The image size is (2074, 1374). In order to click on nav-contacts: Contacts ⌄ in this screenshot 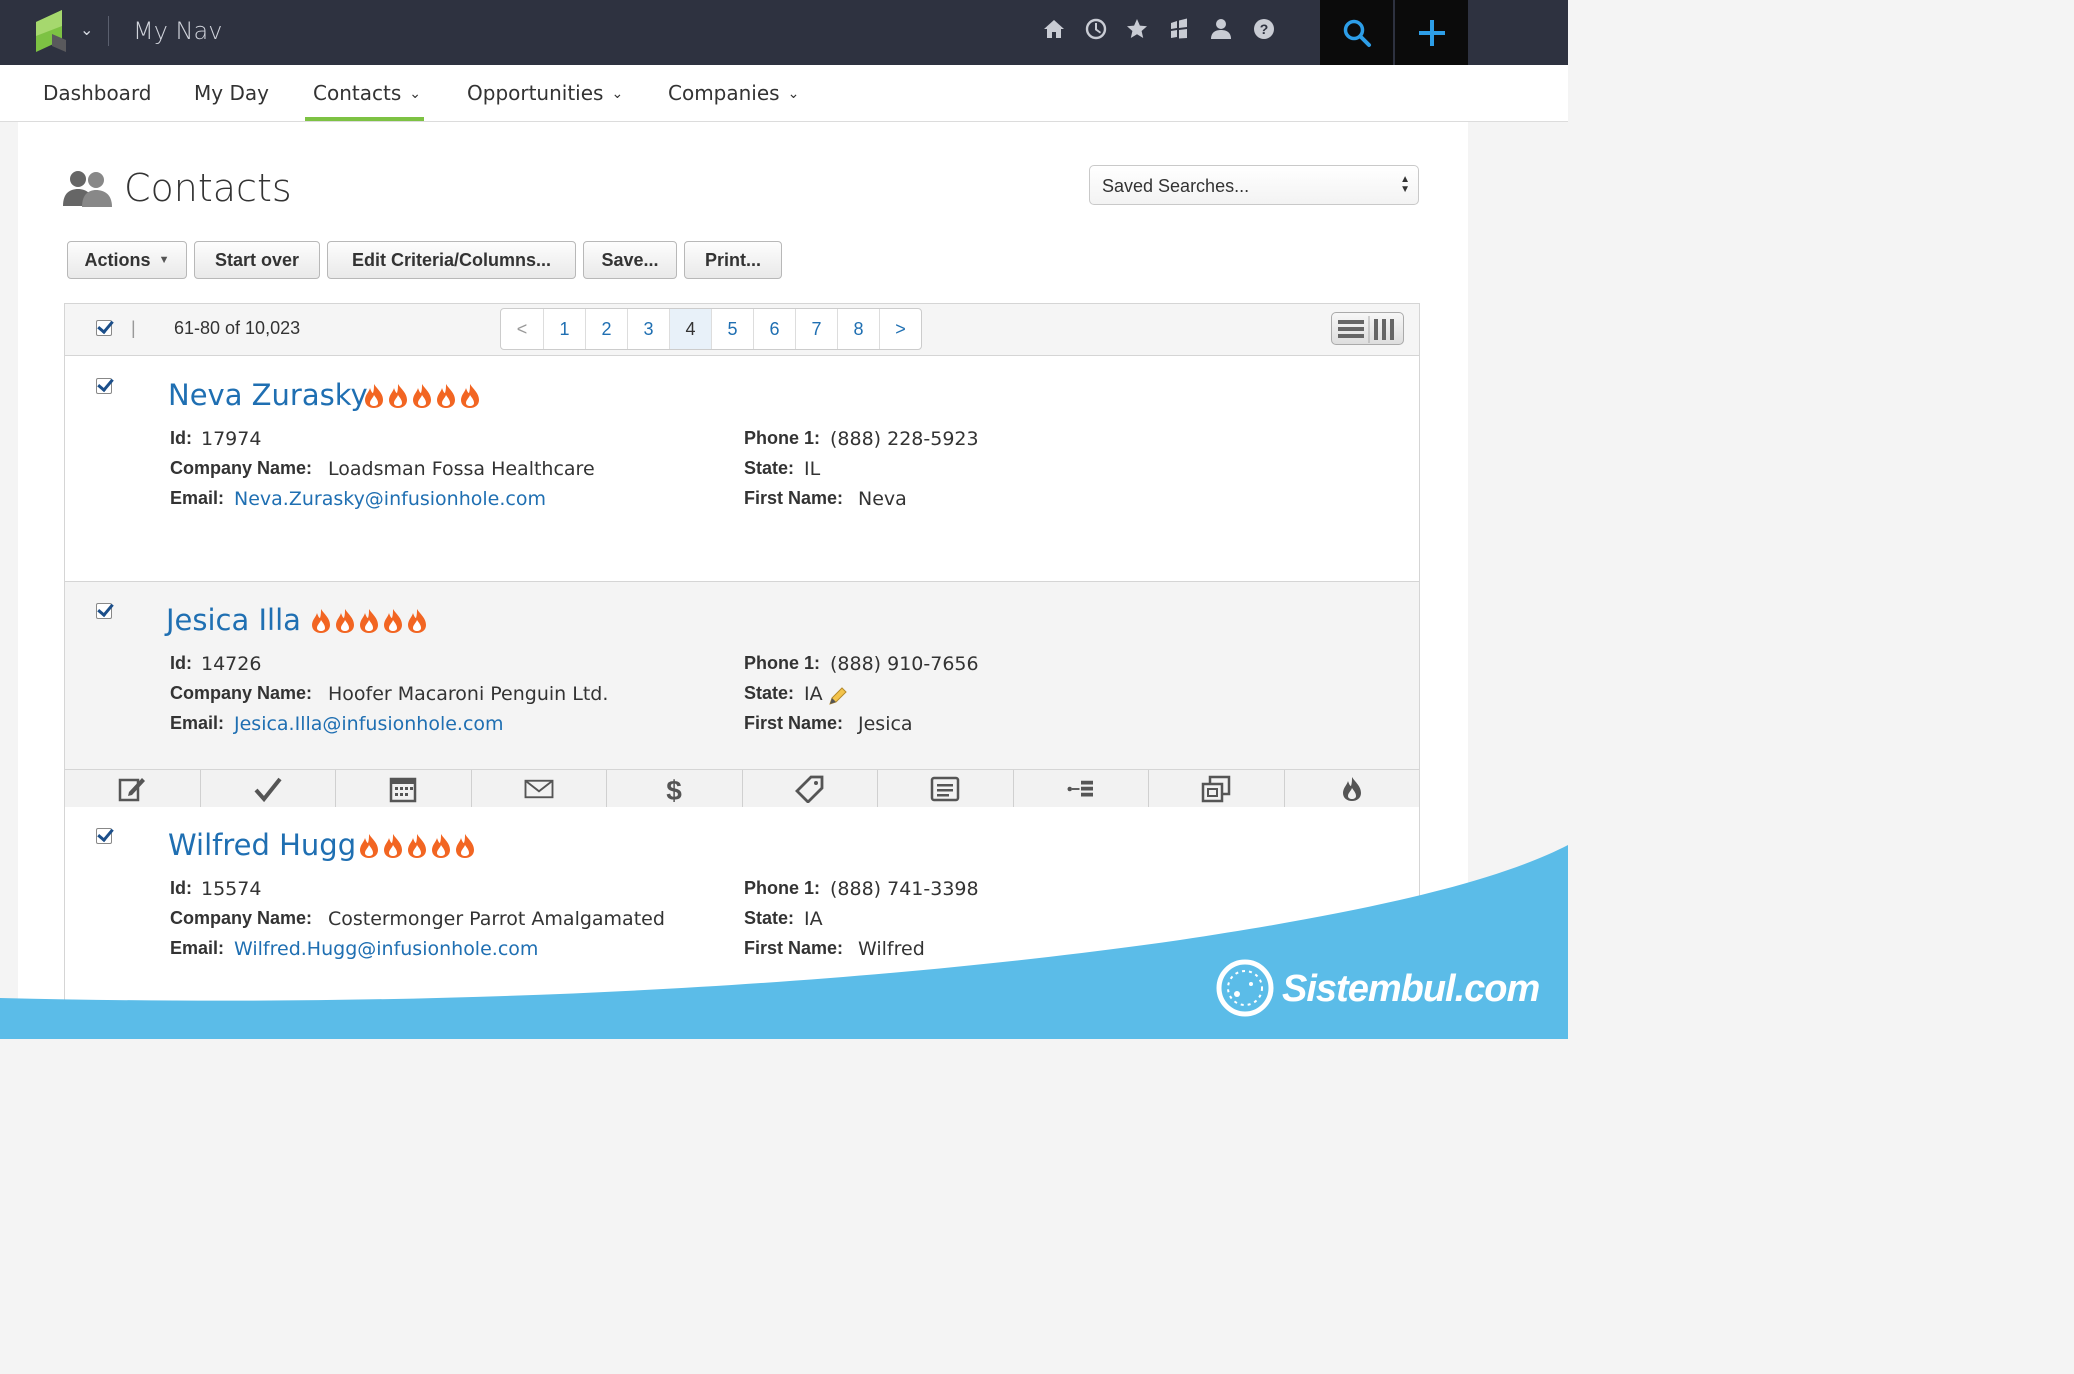, I will do `click(367, 93)`.